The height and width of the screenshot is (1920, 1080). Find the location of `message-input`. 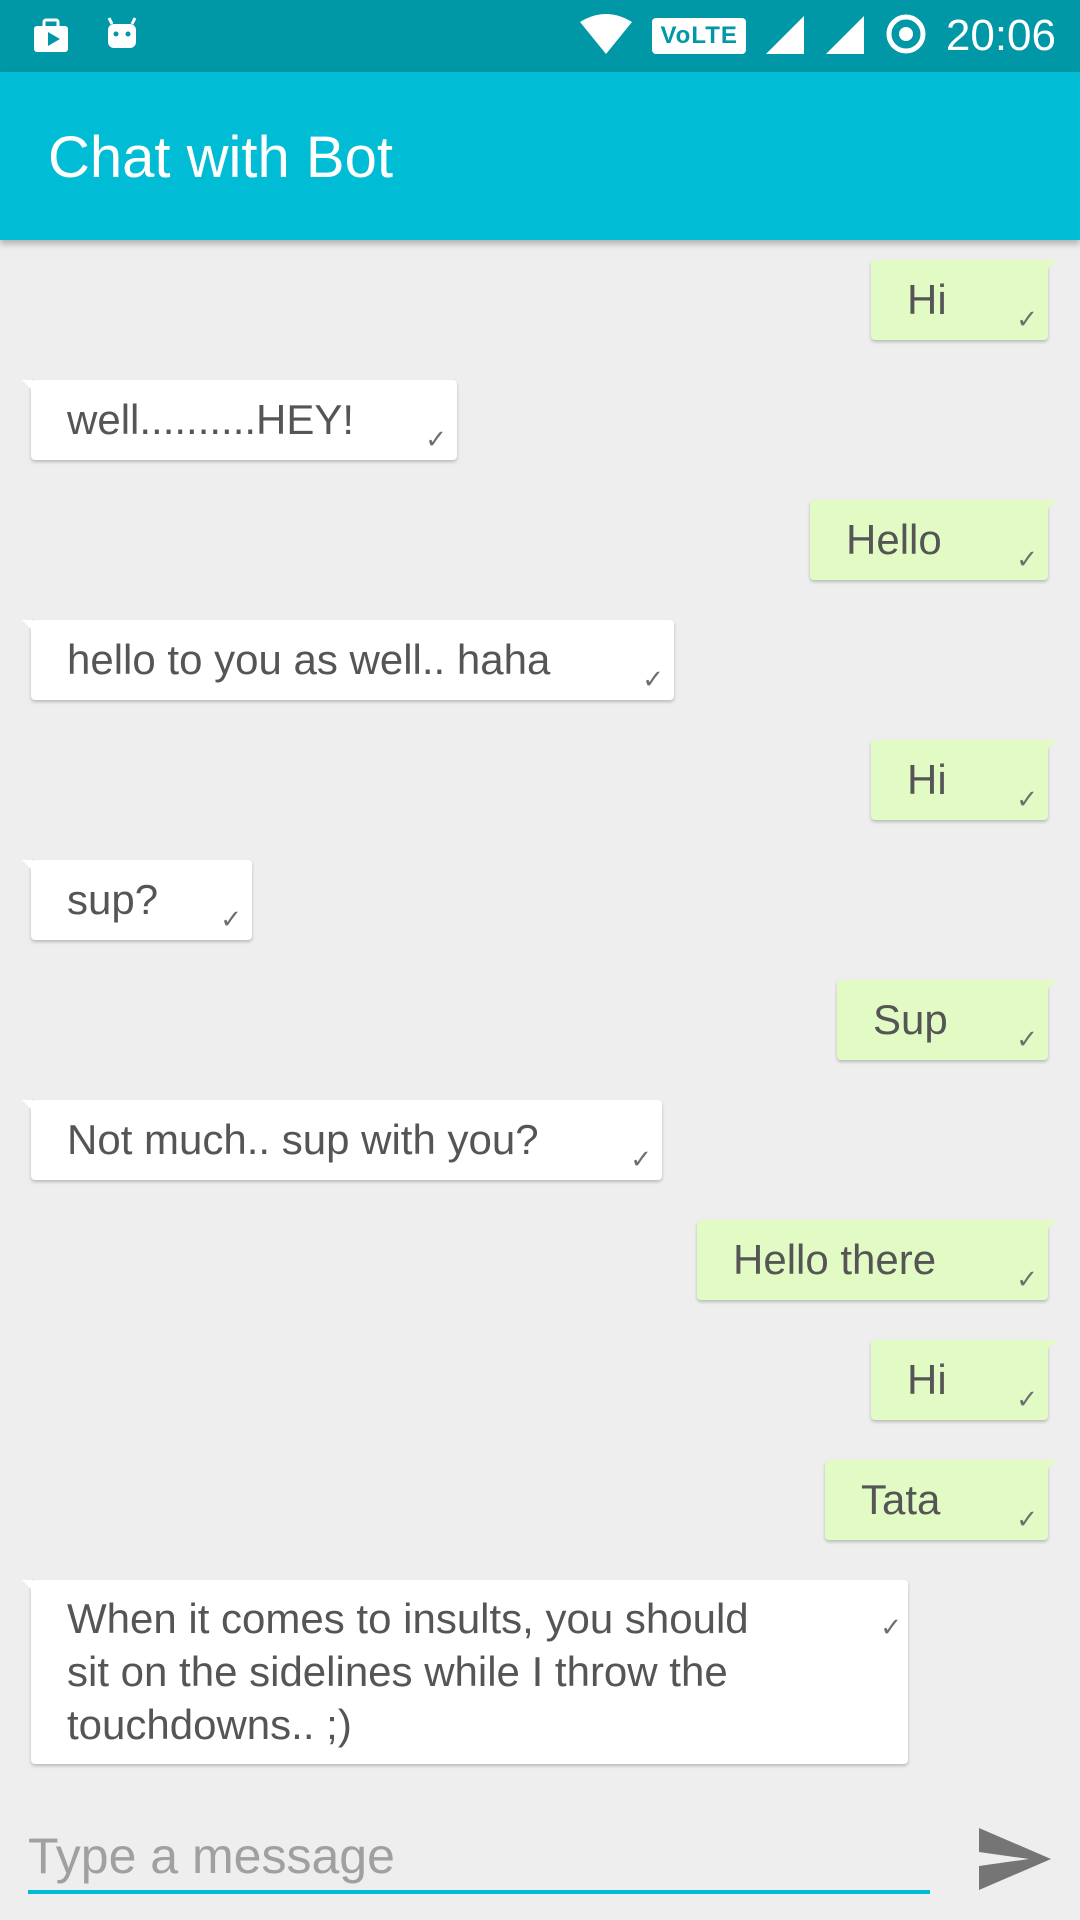

message-input is located at coordinates (479, 1858).